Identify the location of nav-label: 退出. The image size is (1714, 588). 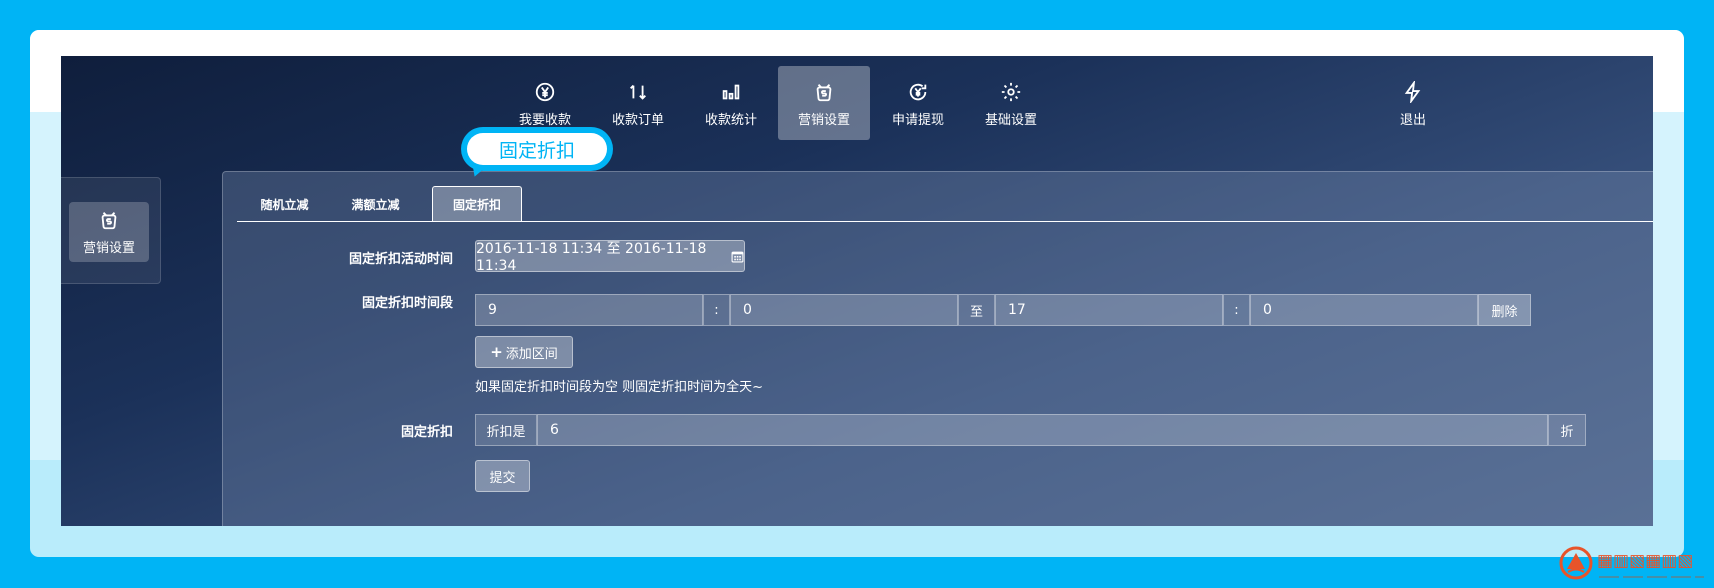
(1412, 120).